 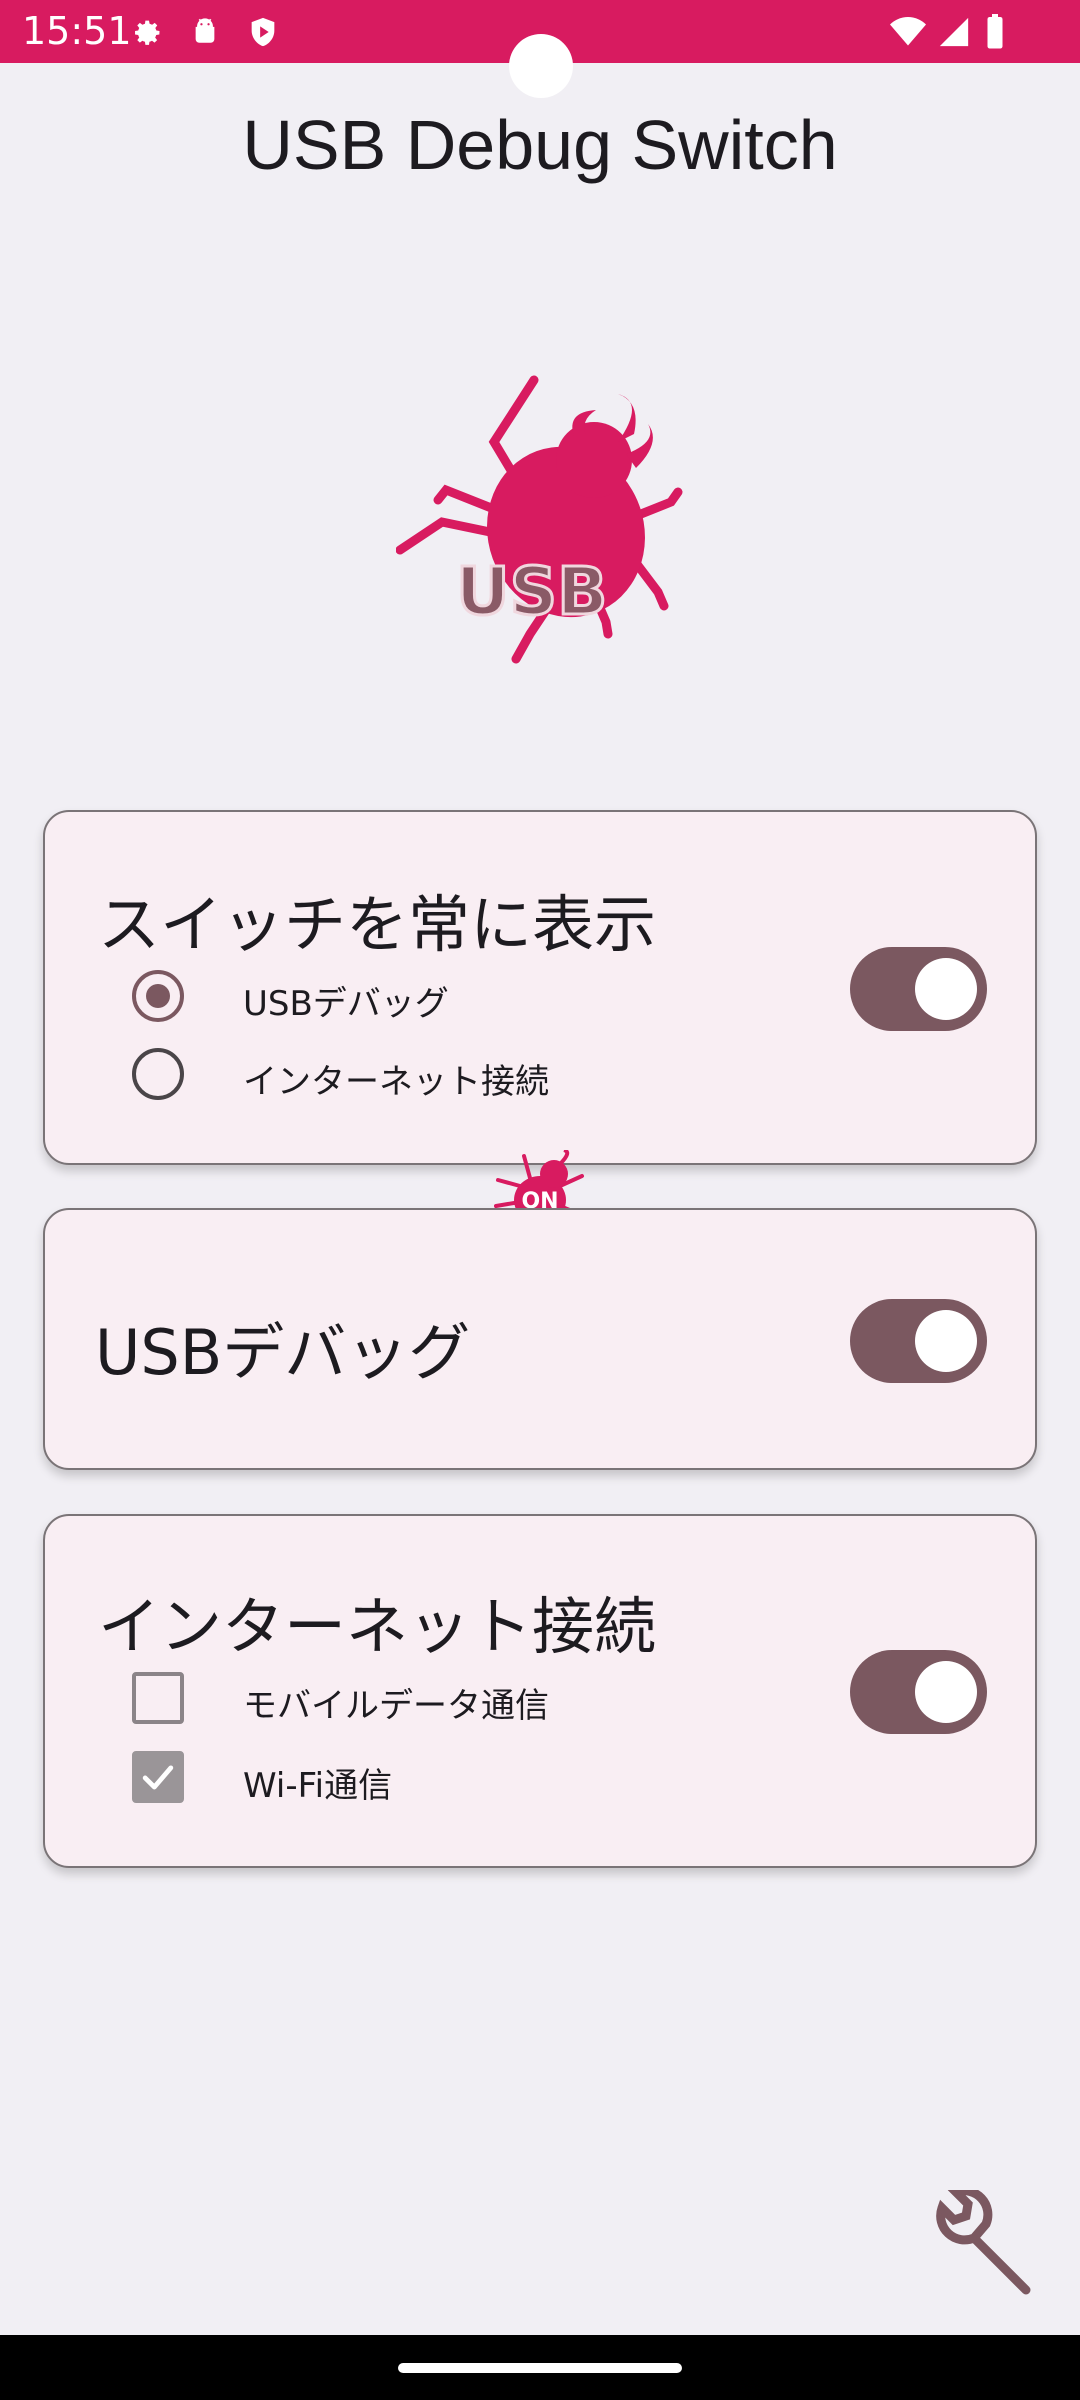 I want to click on internet-radio, so click(x=158, y=1074).